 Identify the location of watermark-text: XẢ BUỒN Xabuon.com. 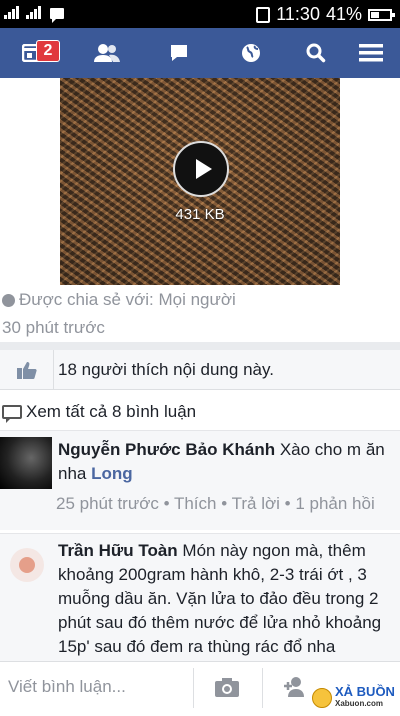
(365, 696).